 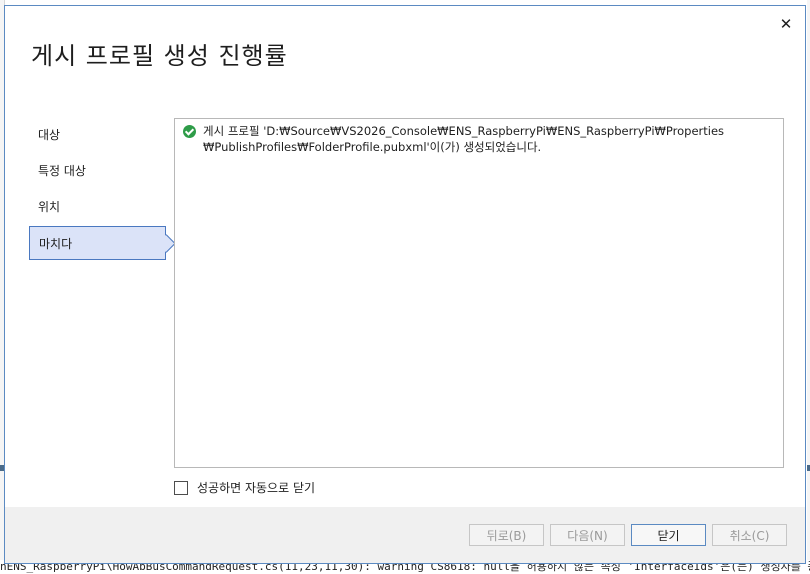 I want to click on nav-item-finish: 마치다, so click(x=97, y=243).